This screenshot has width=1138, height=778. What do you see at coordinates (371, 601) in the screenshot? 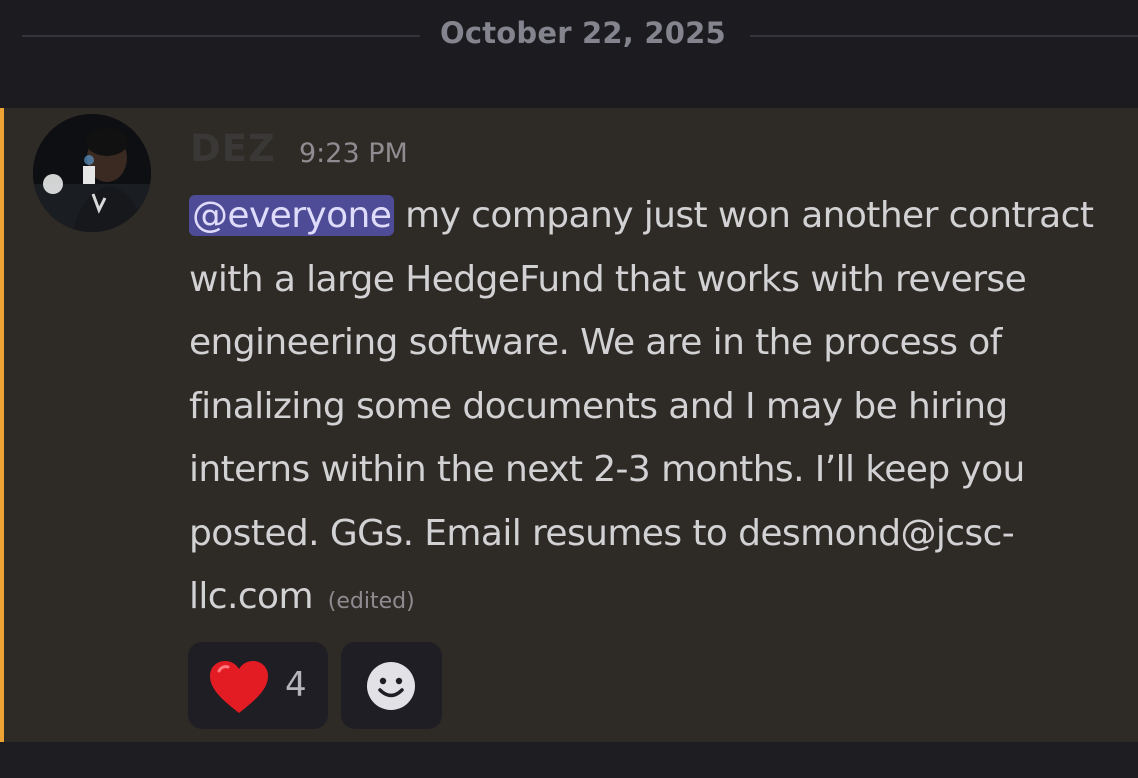
I see `edited-label: (edited)` at bounding box center [371, 601].